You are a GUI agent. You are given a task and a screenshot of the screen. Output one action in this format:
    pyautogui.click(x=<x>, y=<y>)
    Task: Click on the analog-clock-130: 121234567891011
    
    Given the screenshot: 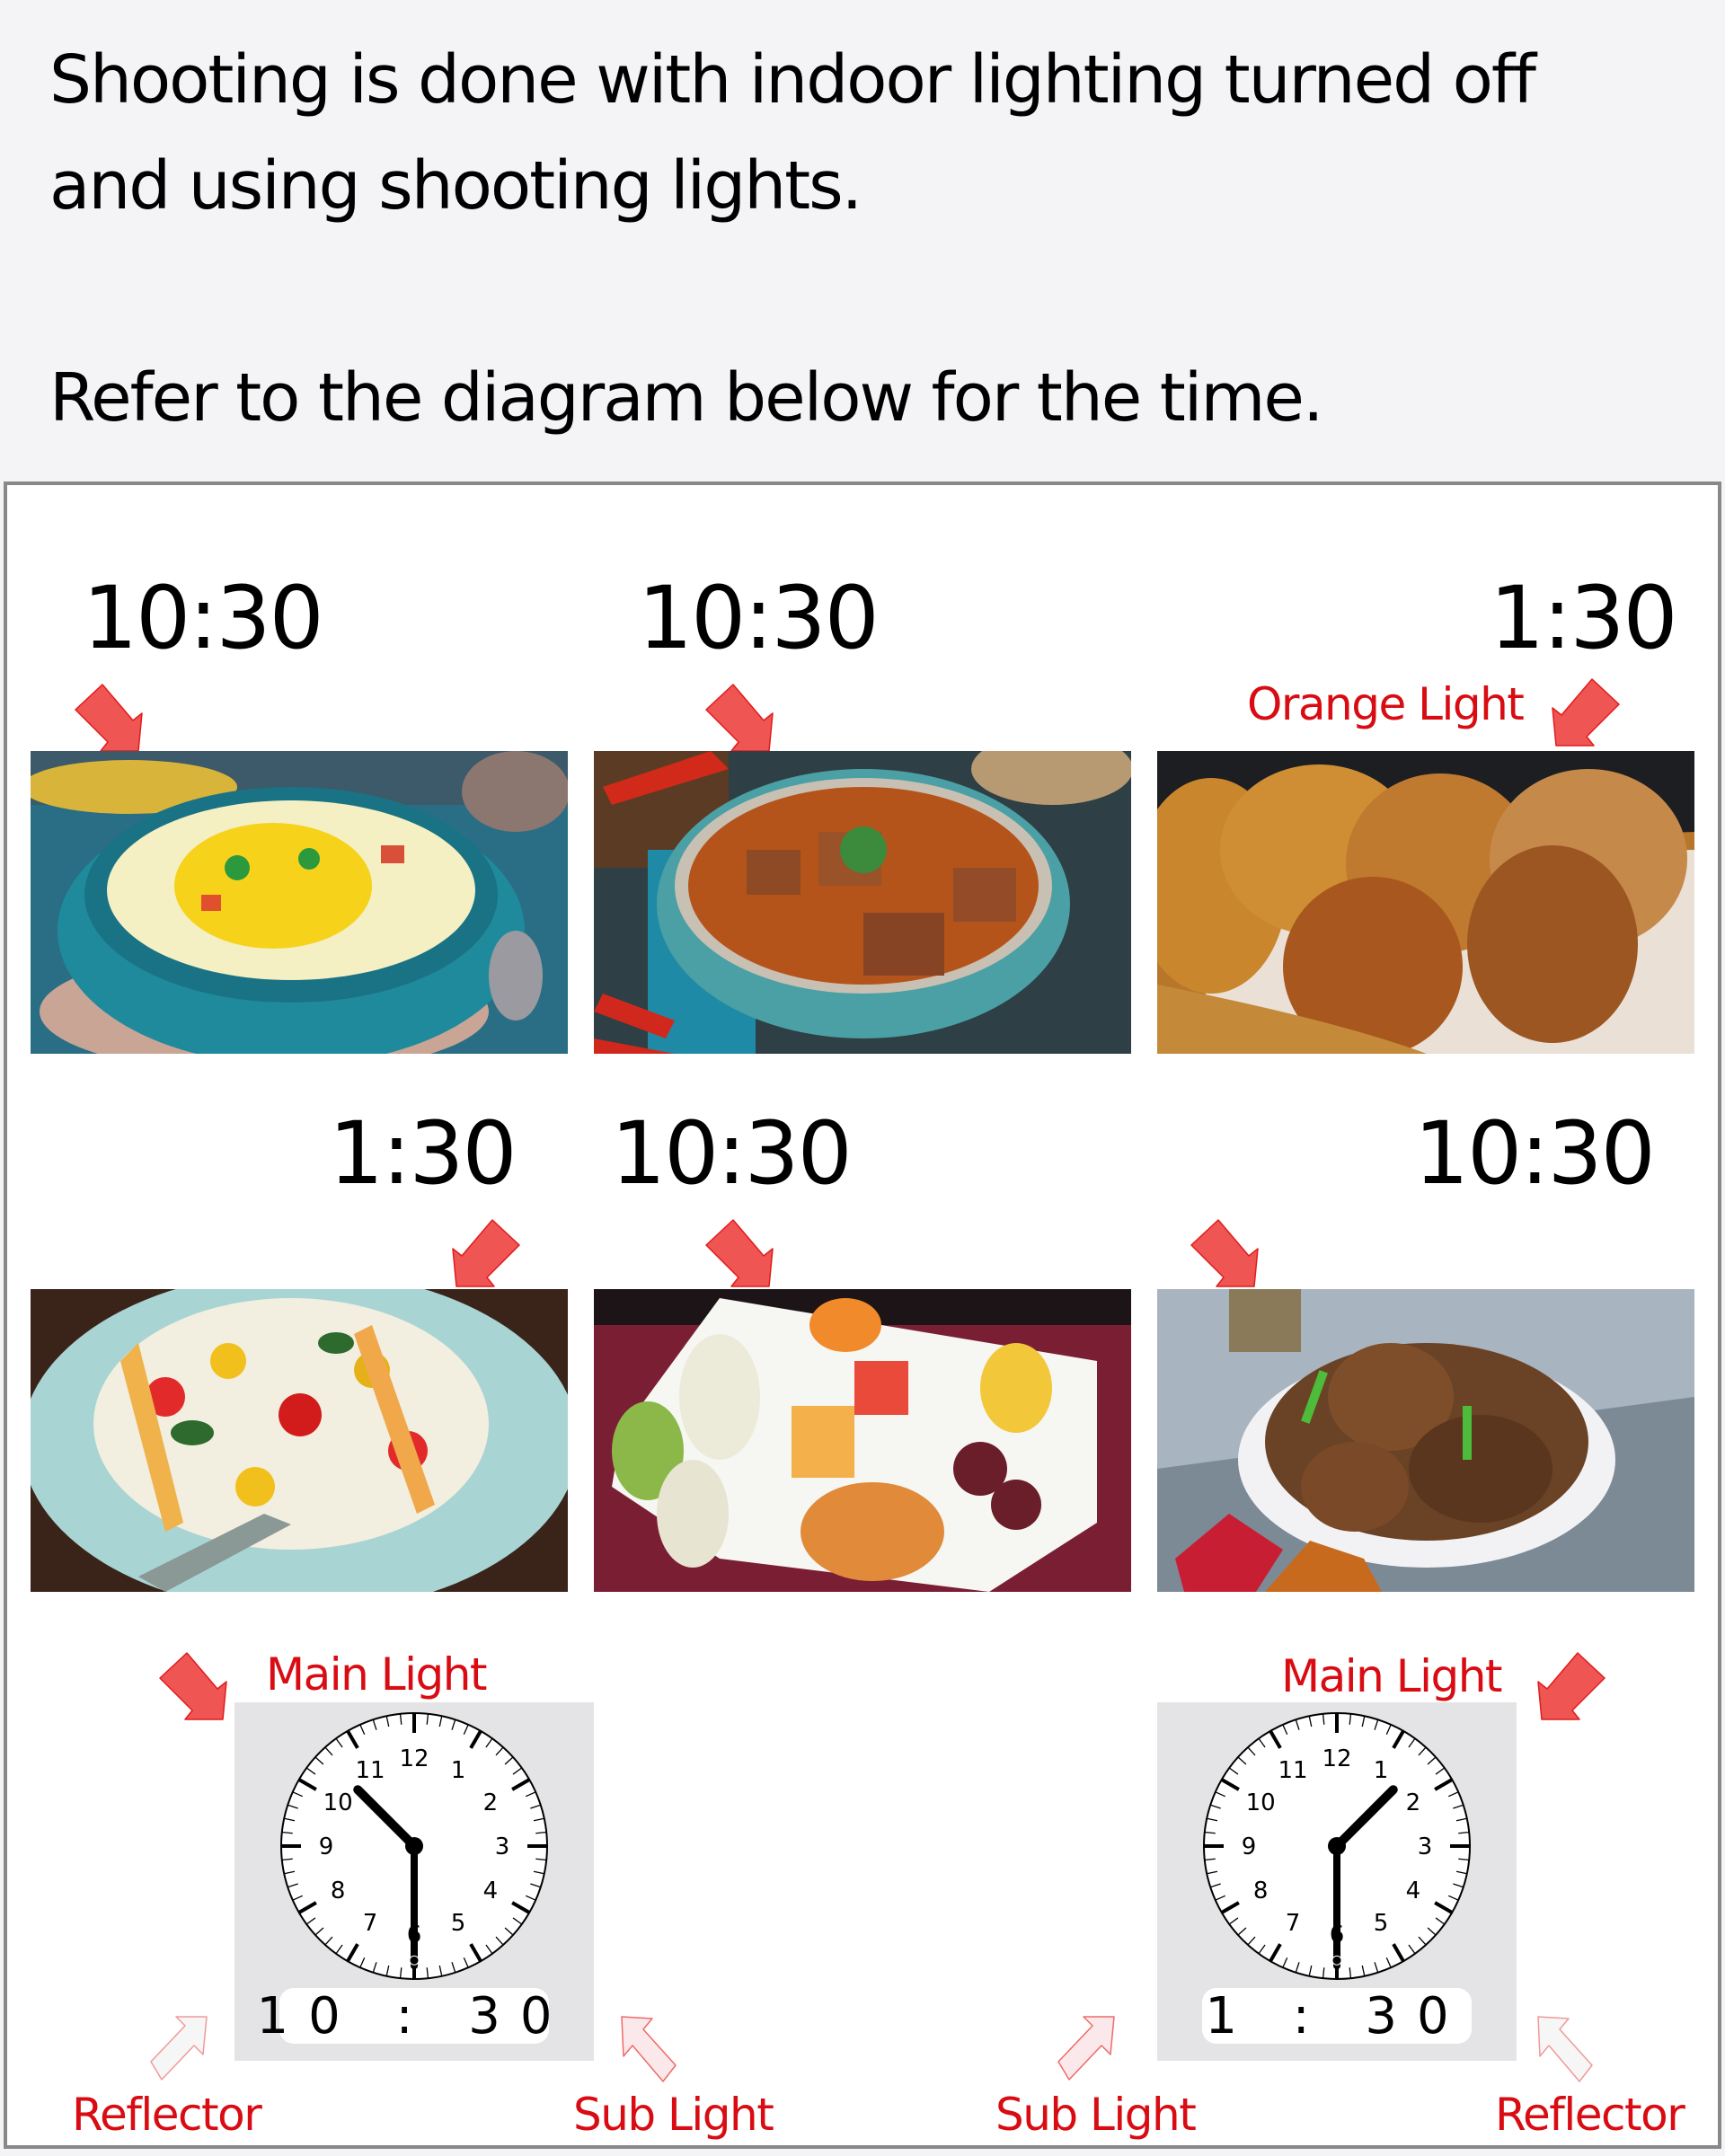 What is the action you would take?
    pyautogui.click(x=1337, y=1846)
    